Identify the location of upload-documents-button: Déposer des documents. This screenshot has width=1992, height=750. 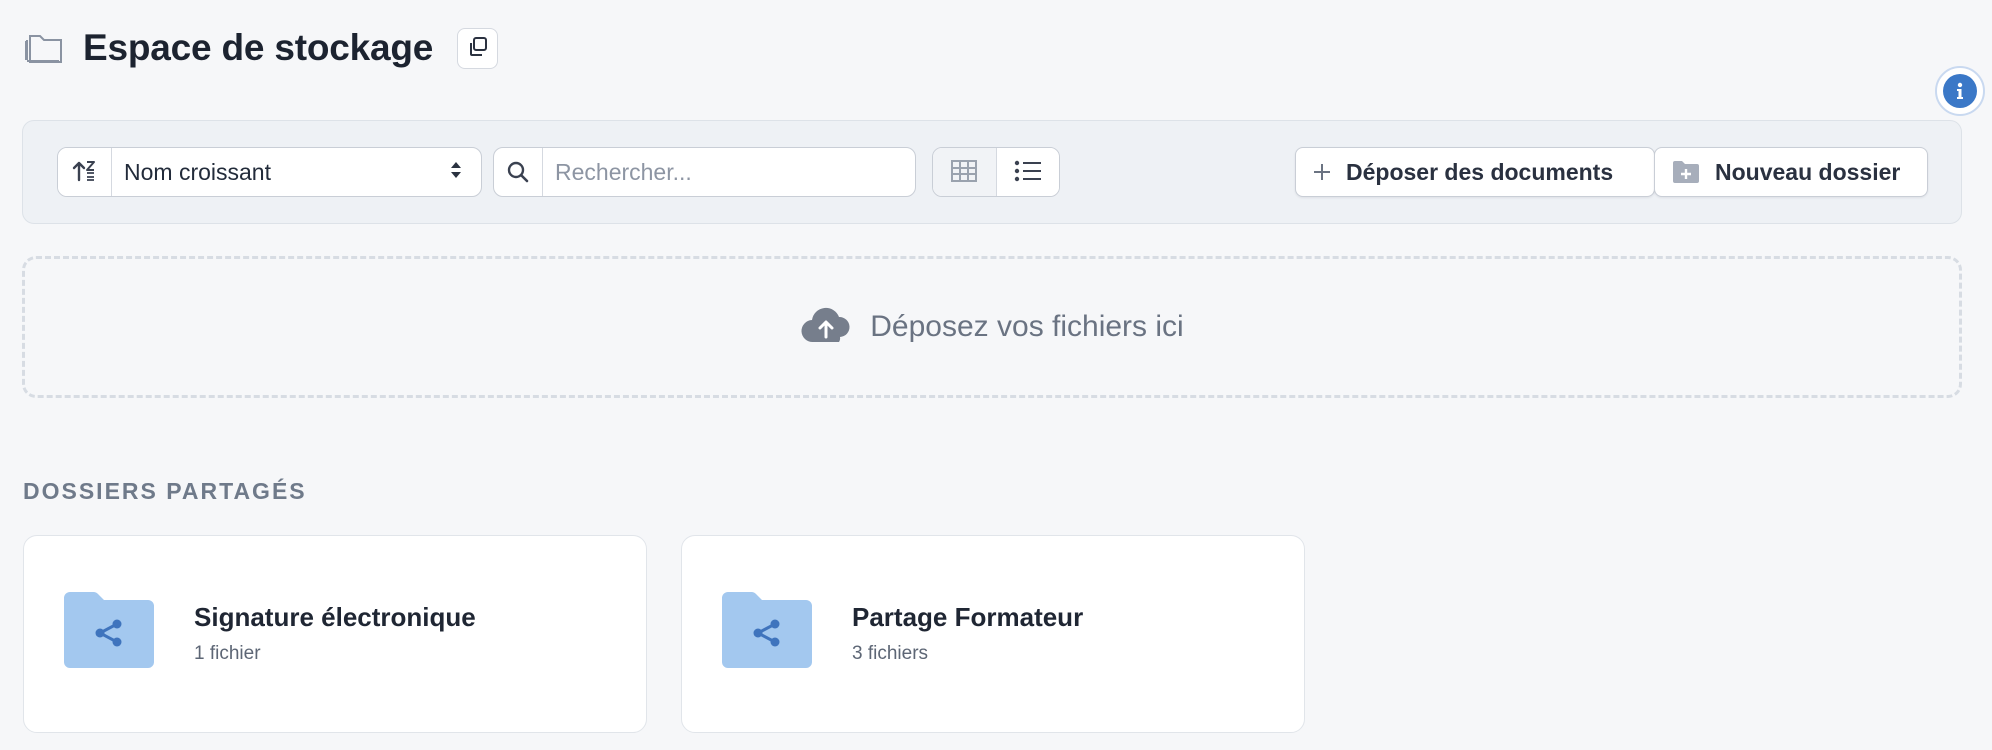
(1475, 172).